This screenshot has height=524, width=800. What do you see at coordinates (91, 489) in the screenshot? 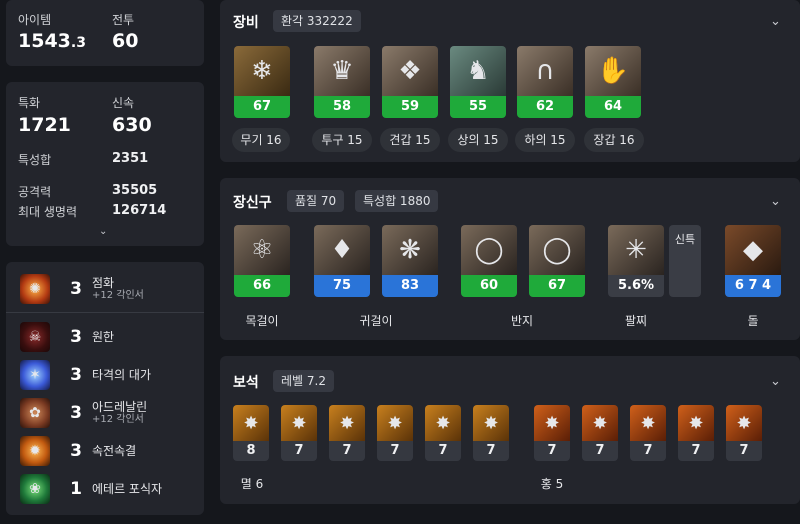
I see `engraving-row: ❀ 1 에테르 포식자` at bounding box center [91, 489].